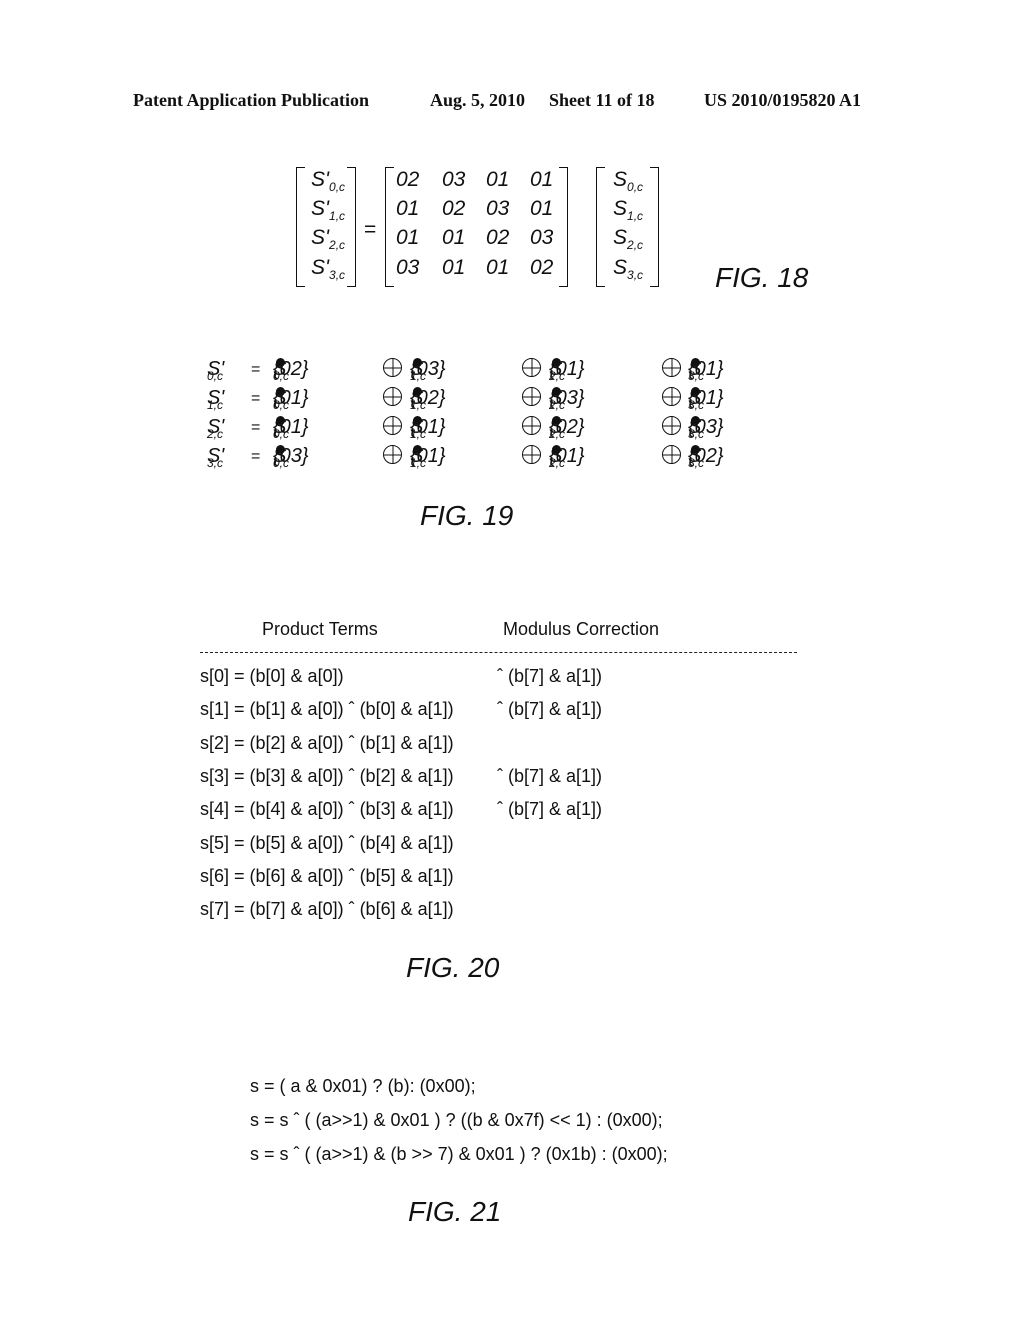 This screenshot has width=1024, height=1320. I want to click on rhs-symbol-sub: 2,c, so click(635, 245).